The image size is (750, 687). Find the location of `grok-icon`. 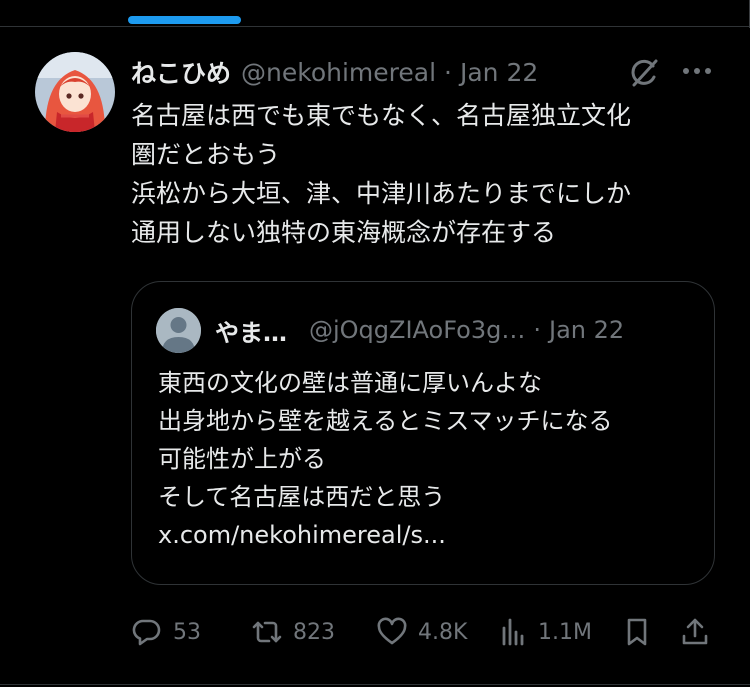

grok-icon is located at coordinates (644, 73).